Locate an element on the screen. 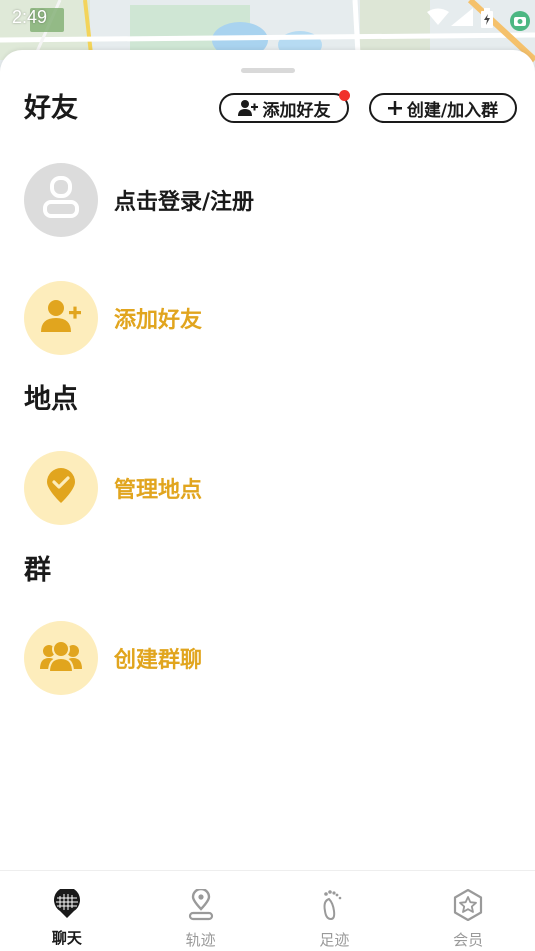 The image size is (535, 951). nav-label-track: 轨迹 is located at coordinates (200, 940).